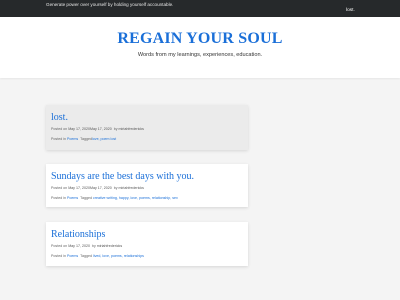 This screenshot has width=400, height=300. I want to click on post-title-link: lost., so click(59, 117).